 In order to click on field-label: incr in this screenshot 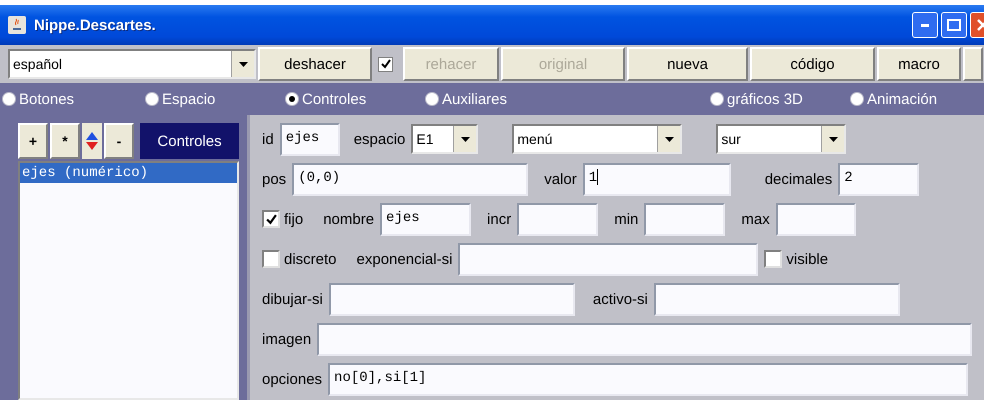, I will do `click(499, 219)`.